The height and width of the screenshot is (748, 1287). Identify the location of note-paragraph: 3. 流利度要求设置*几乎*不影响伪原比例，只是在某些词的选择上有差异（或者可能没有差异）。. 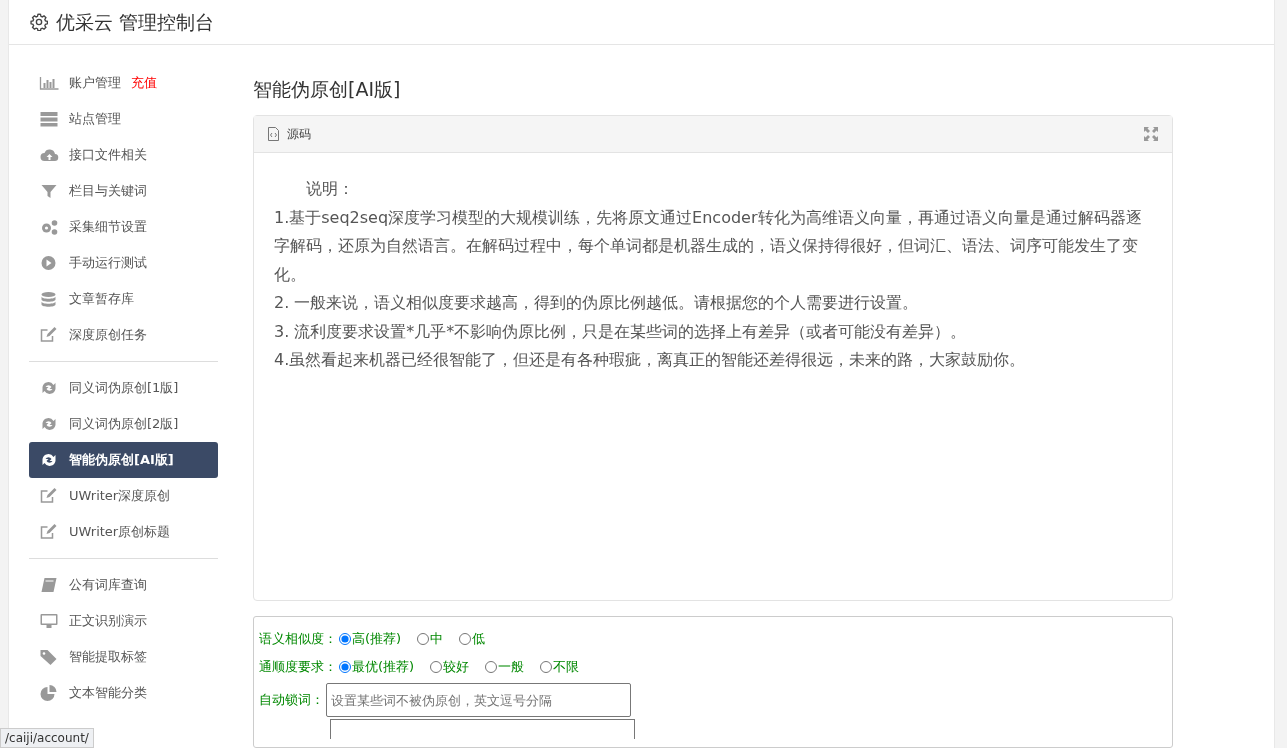
(621, 331).